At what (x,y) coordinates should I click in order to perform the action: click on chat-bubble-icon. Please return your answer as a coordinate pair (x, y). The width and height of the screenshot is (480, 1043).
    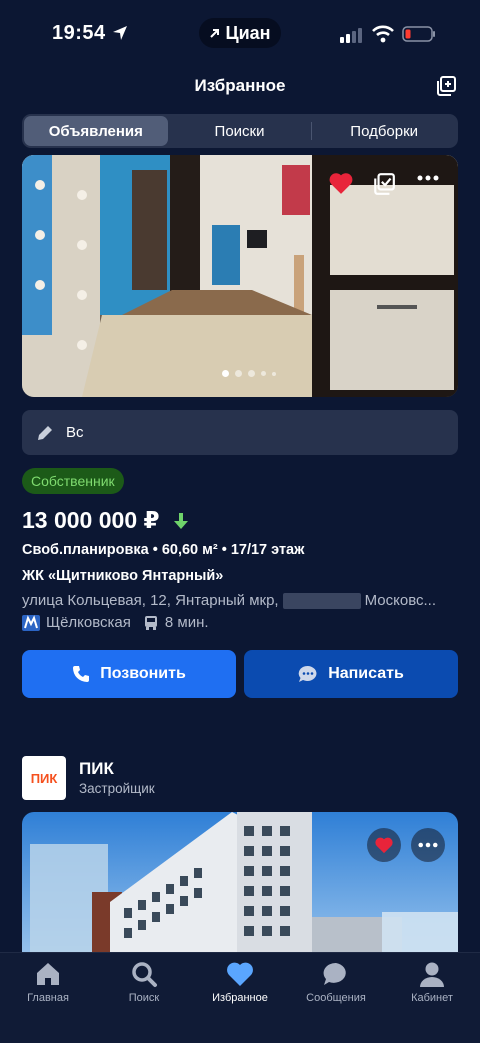
    Looking at the image, I should click on (307, 673).